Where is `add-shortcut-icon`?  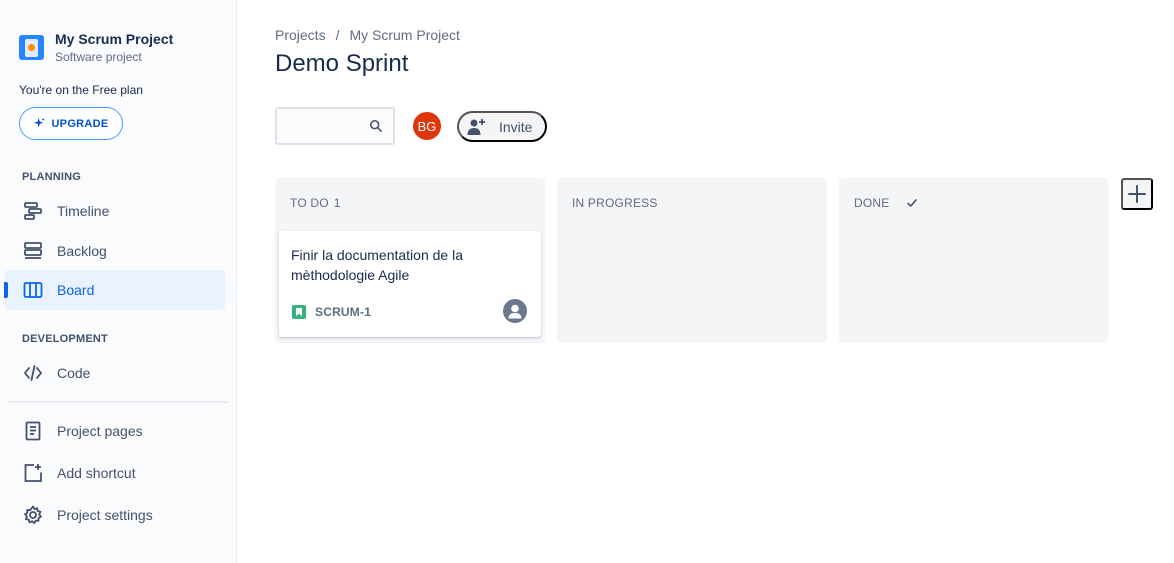 add-shortcut-icon is located at coordinates (33, 473).